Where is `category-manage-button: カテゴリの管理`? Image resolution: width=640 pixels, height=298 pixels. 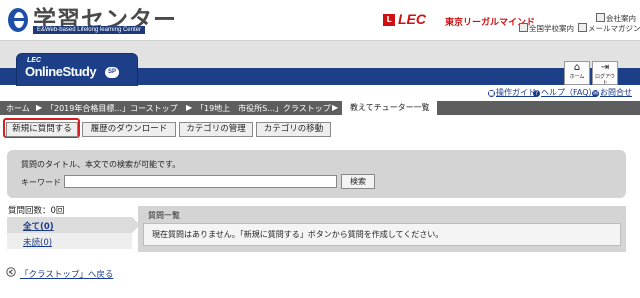 category-manage-button: カテゴリの管理 is located at coordinates (216, 129).